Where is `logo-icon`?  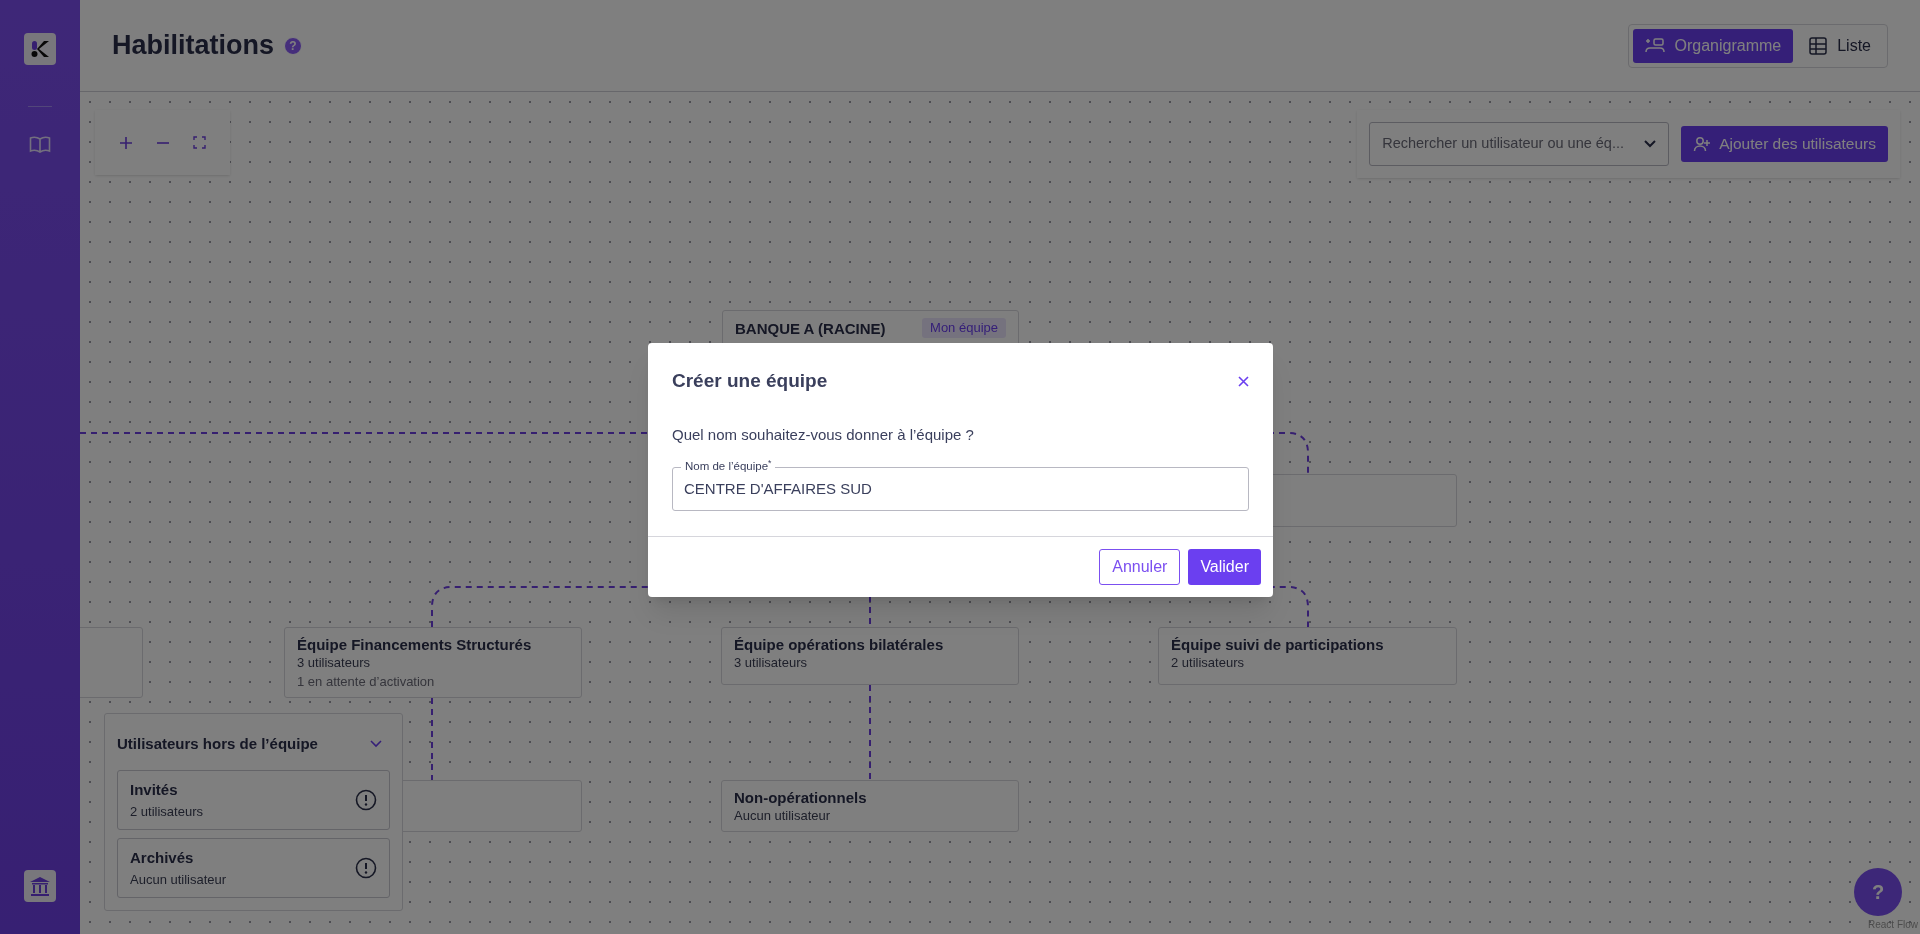 logo-icon is located at coordinates (40, 49).